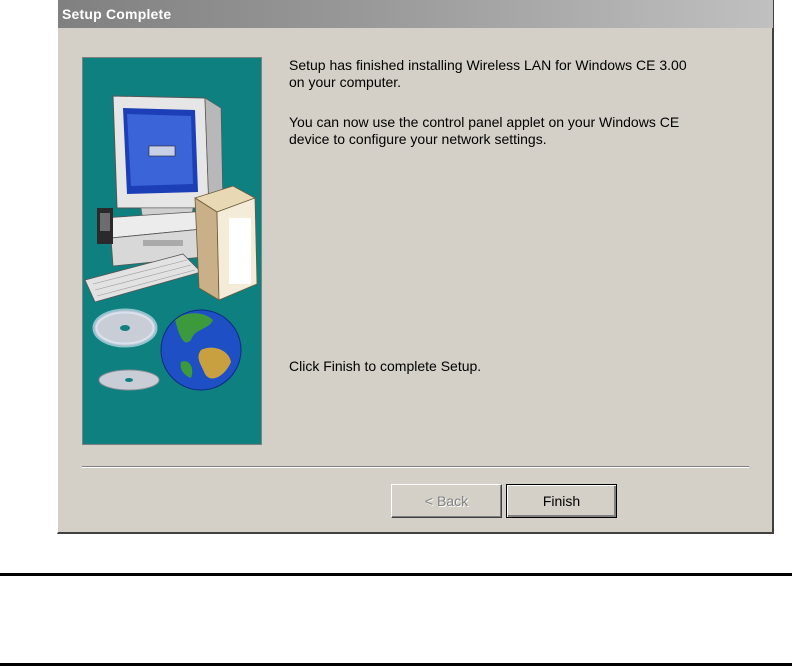 This screenshot has height=666, width=792. I want to click on button-separator, so click(415, 467).